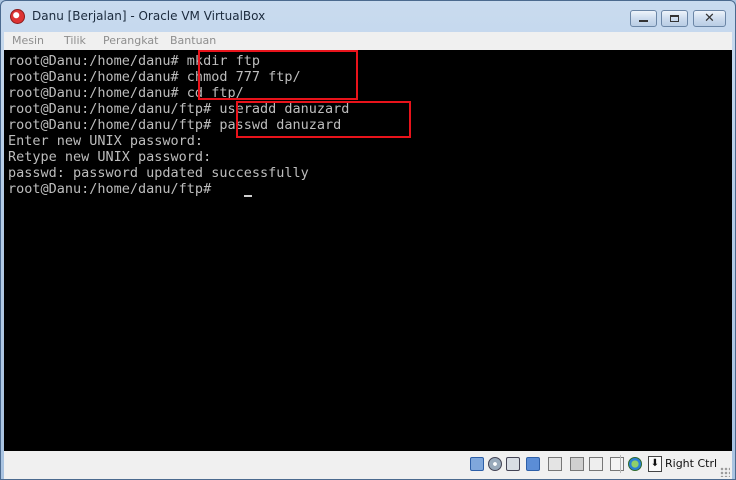 This screenshot has width=736, height=480. Describe the element at coordinates (110, 157) in the screenshot. I see `console-line: Retype new UNIX password:` at that location.